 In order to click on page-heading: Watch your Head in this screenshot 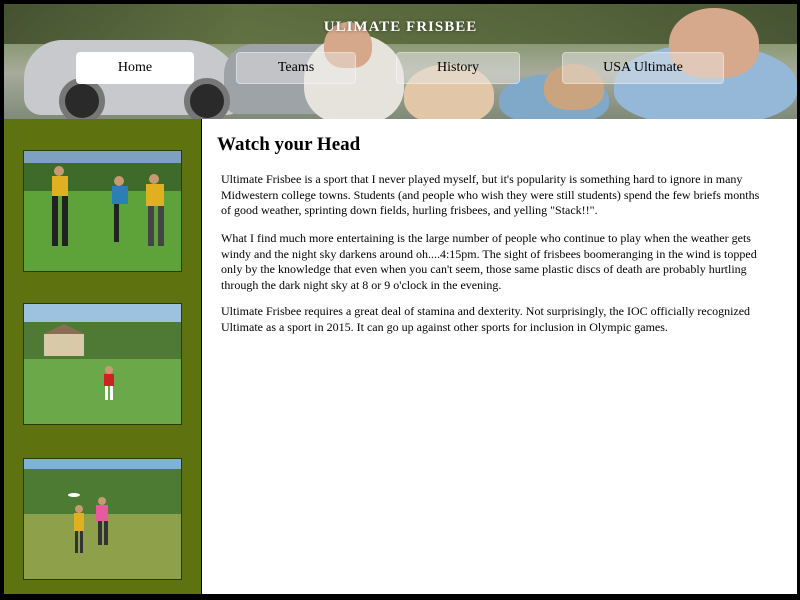, I will do `click(289, 144)`.